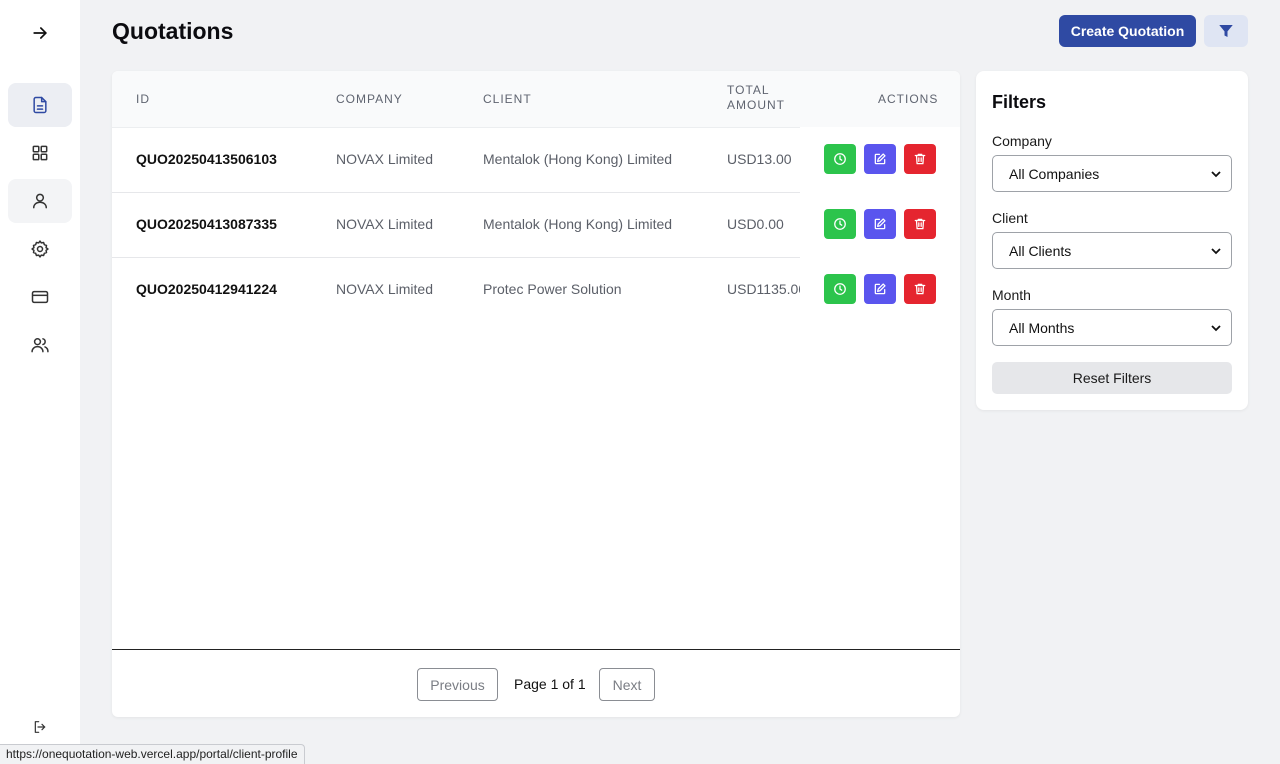  I want to click on company-select: All Companies, so click(1112, 173).